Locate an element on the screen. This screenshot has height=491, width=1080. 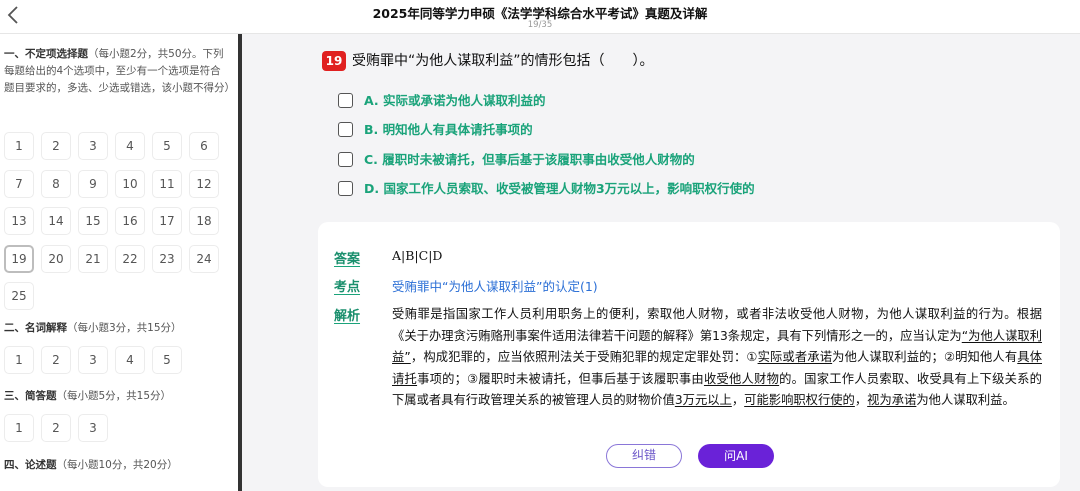
question-nav-button: 16 is located at coordinates (130, 221).